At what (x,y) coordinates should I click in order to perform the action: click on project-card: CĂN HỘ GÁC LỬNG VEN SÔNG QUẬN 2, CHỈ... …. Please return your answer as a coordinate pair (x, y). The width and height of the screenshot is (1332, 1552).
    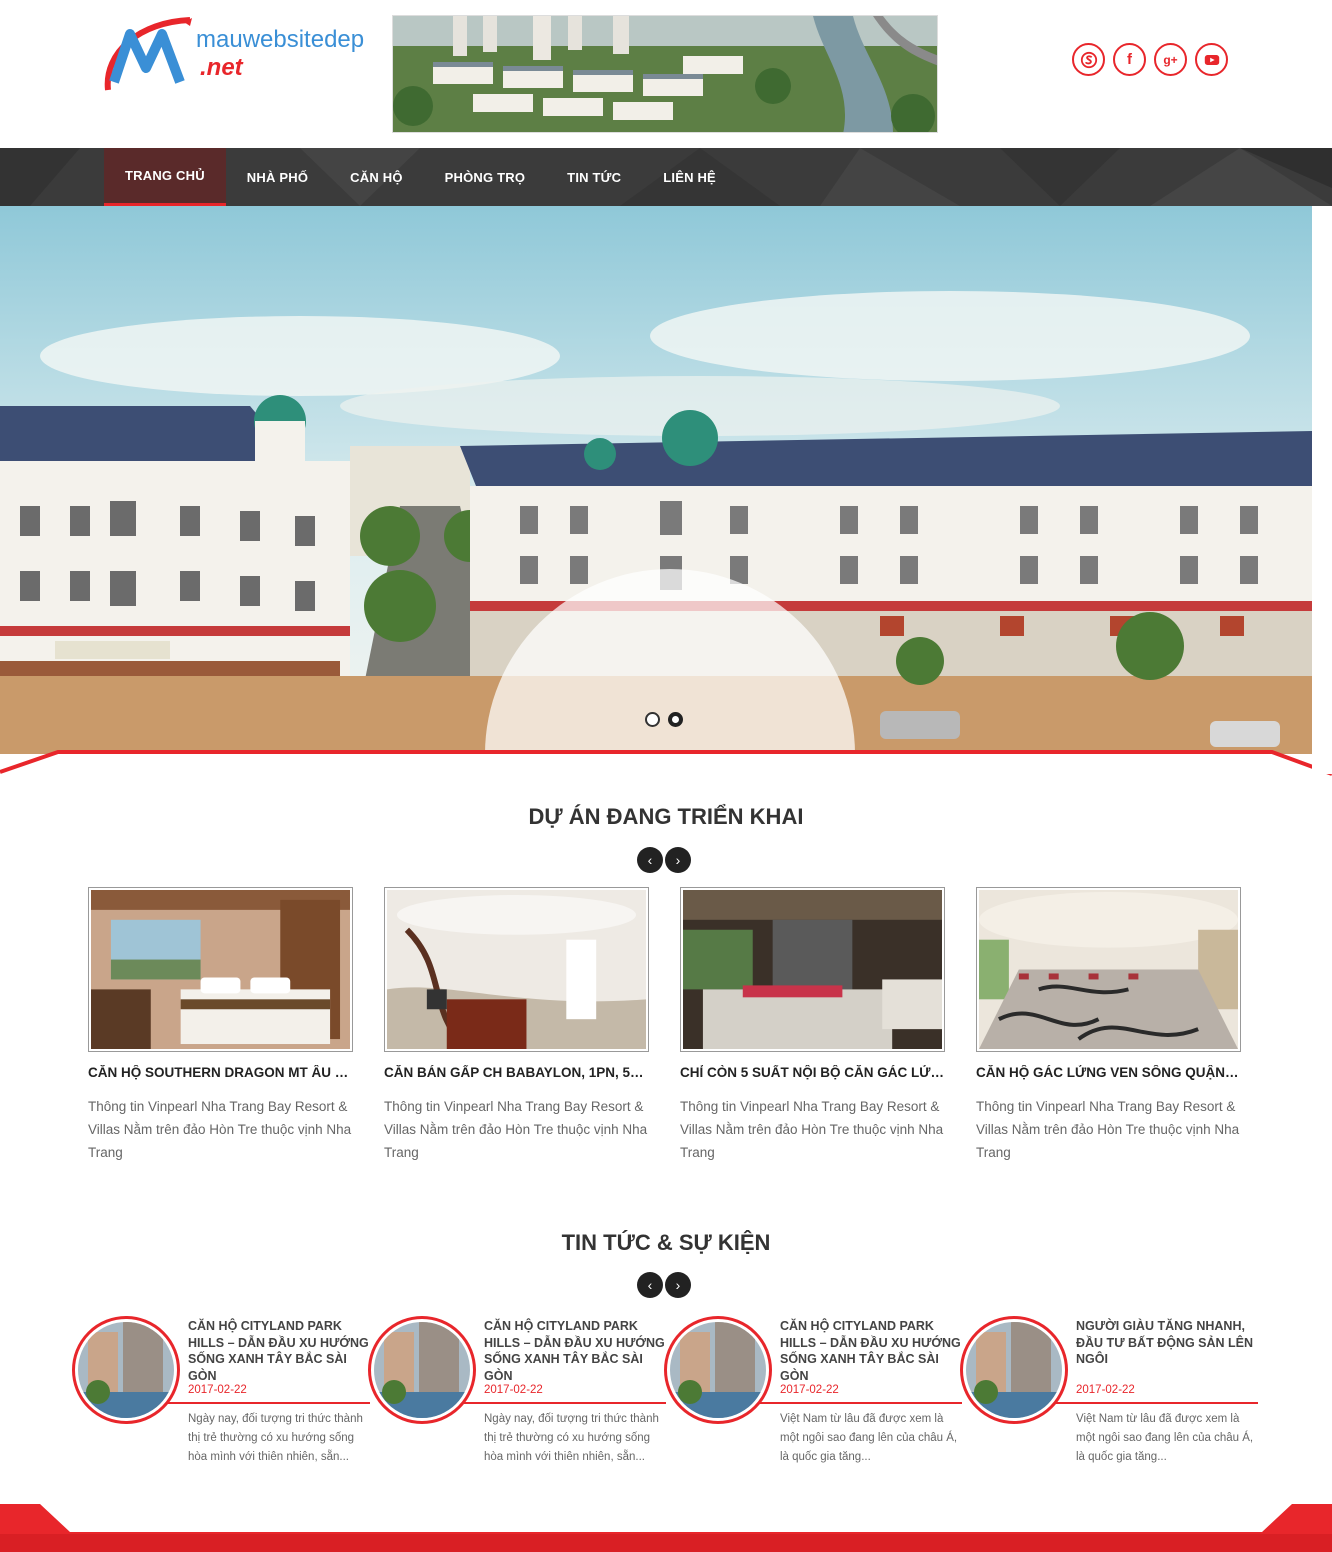
    Looking at the image, I should click on (1108, 1025).